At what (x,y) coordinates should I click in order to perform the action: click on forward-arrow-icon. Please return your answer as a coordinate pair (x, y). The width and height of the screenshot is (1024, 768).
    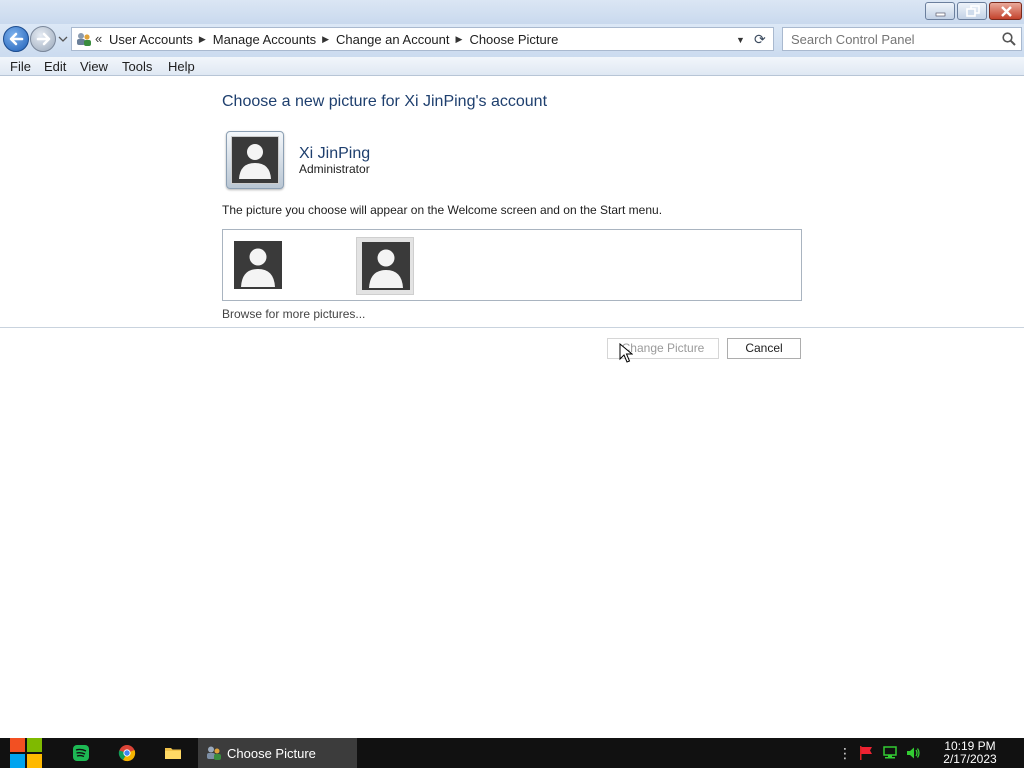
    Looking at the image, I should click on (43, 39).